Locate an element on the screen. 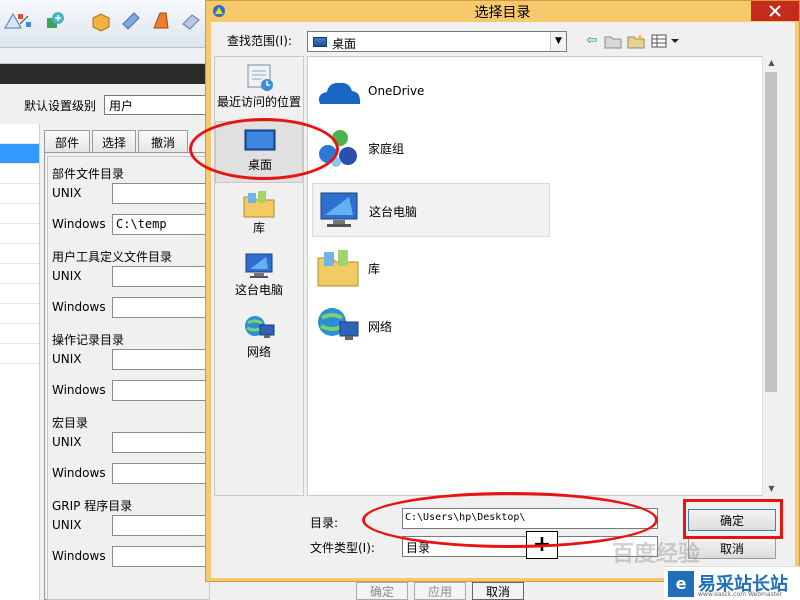 The image size is (800, 600). part-file-dir-title: 部件文件目录 is located at coordinates (88, 174).